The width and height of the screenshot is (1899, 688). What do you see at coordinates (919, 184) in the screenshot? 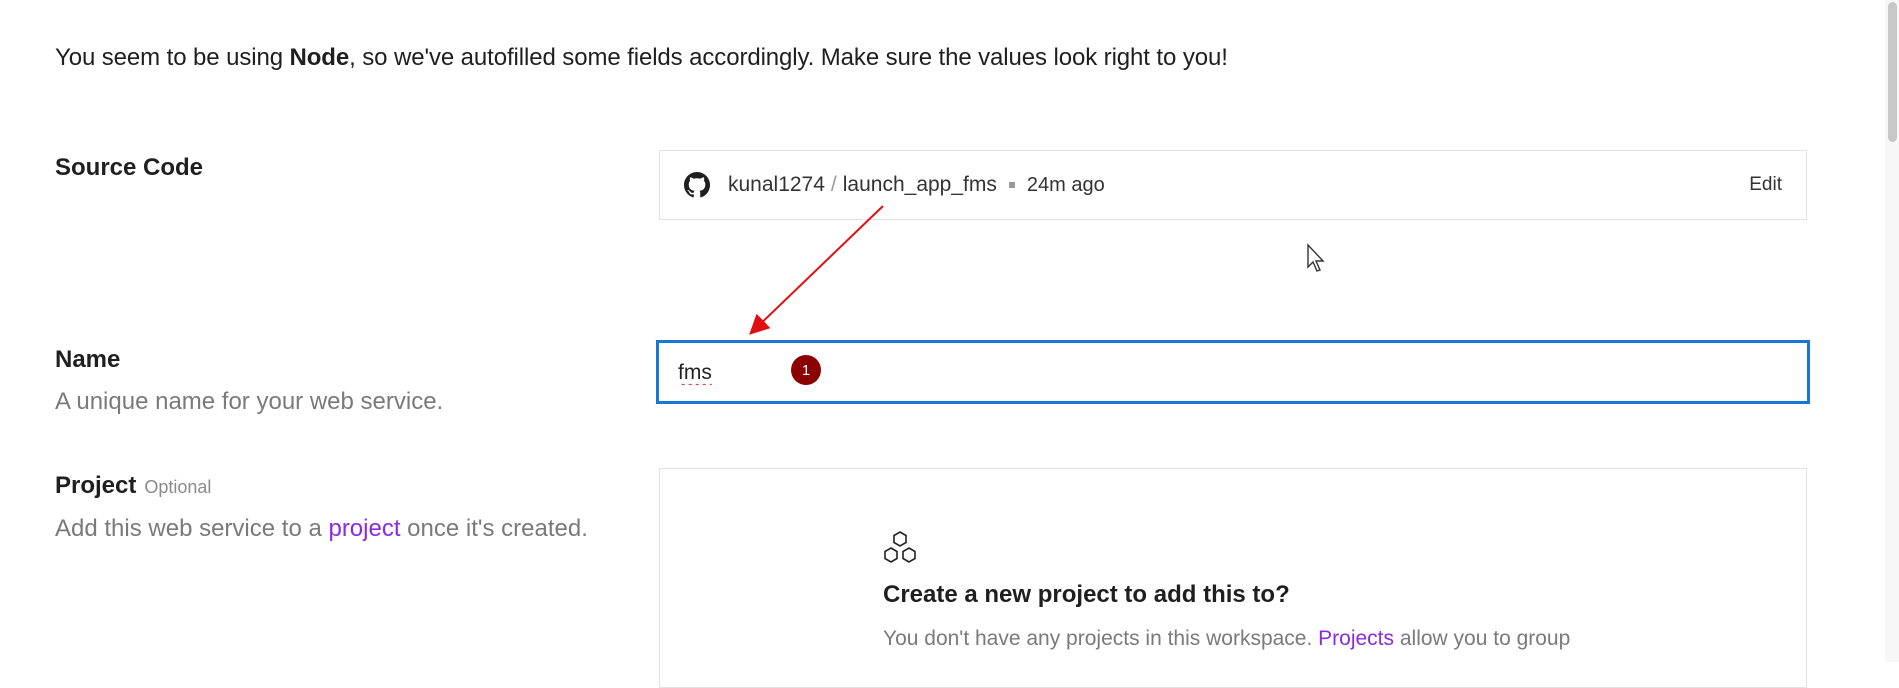
I see `repo-name: launch_app_fms` at bounding box center [919, 184].